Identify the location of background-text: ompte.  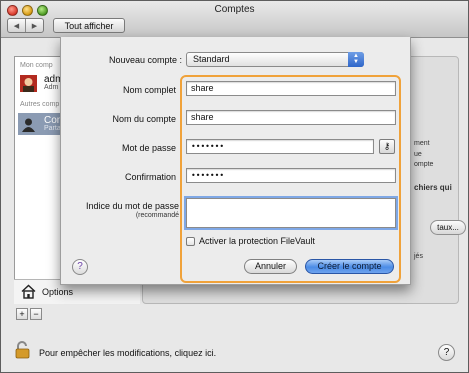
(424, 164).